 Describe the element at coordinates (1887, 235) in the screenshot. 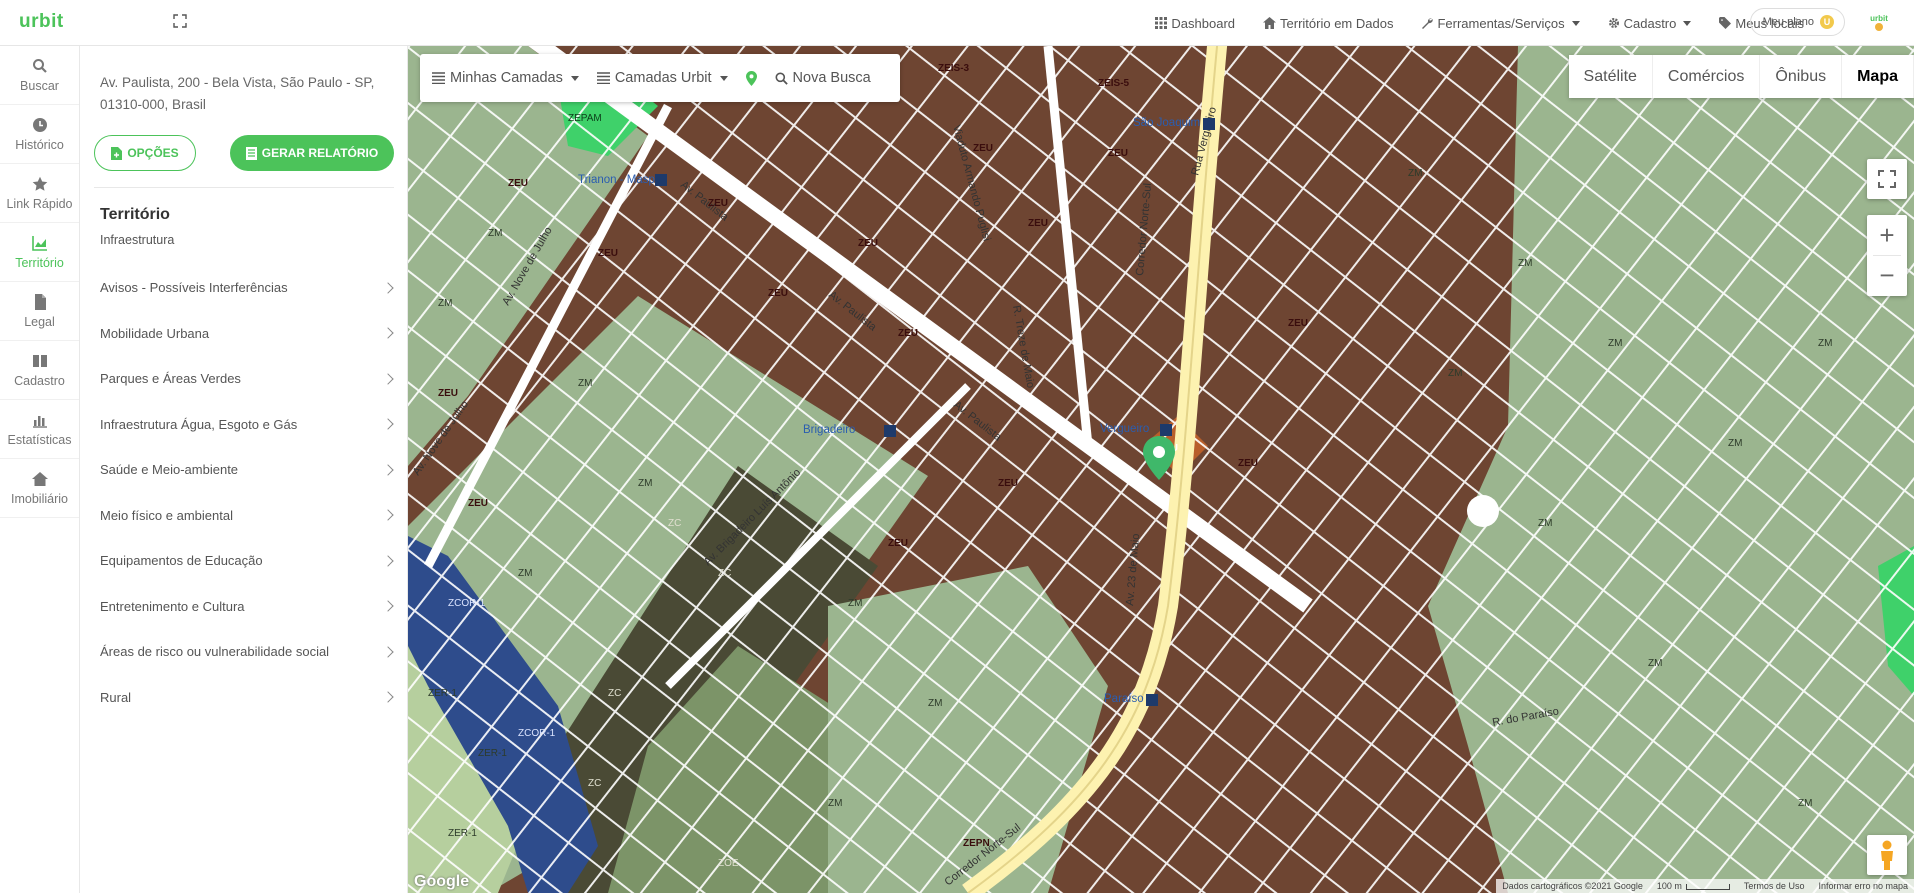

I see `zoom-in-button: +` at that location.